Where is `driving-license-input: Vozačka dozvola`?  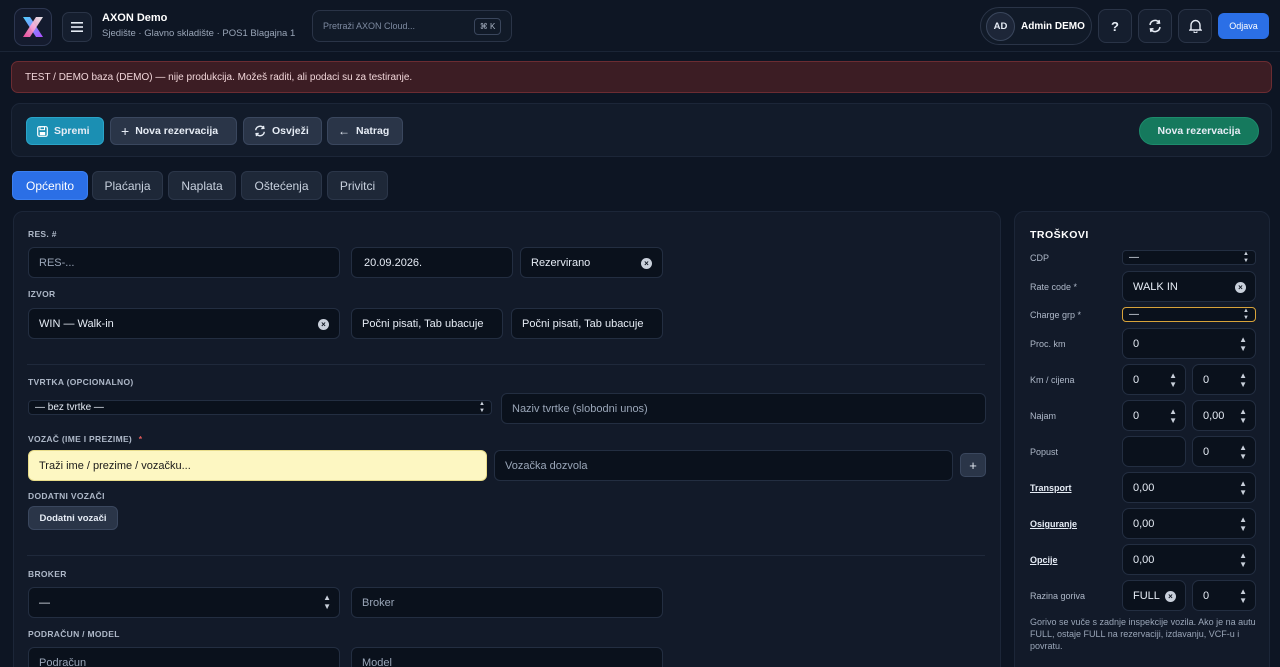 driving-license-input: Vozačka dozvola is located at coordinates (723, 465).